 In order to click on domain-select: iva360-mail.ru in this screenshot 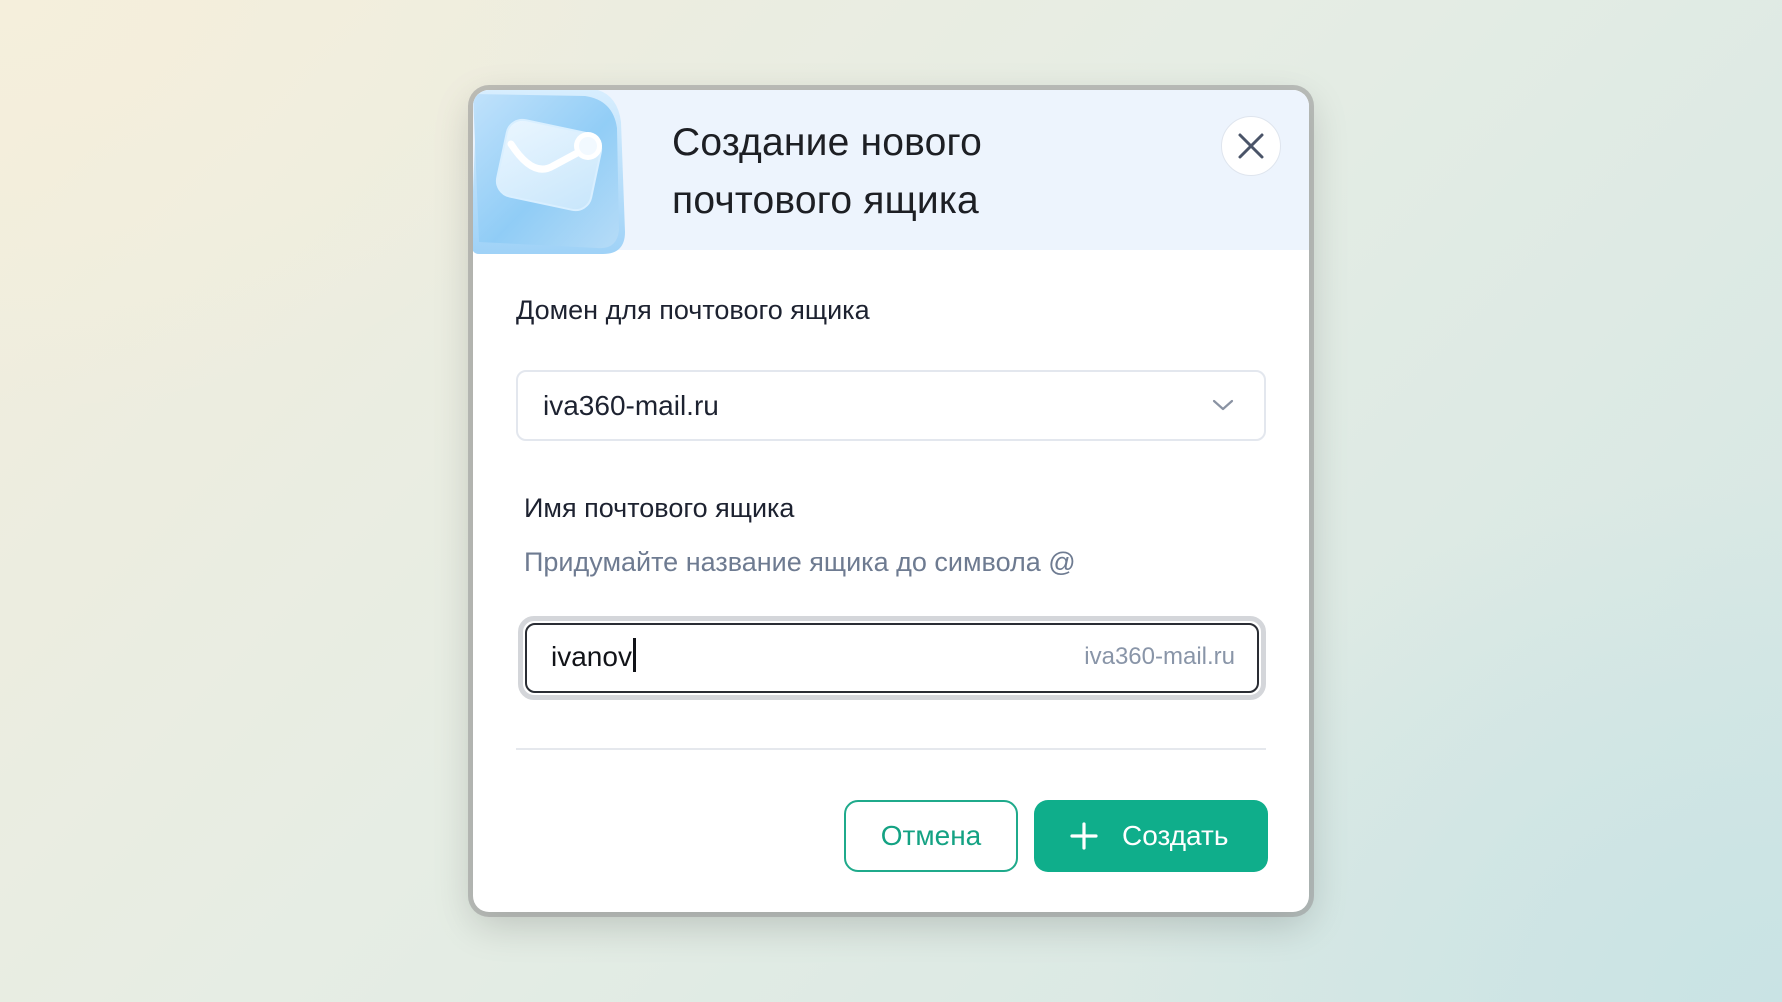, I will do `click(891, 405)`.